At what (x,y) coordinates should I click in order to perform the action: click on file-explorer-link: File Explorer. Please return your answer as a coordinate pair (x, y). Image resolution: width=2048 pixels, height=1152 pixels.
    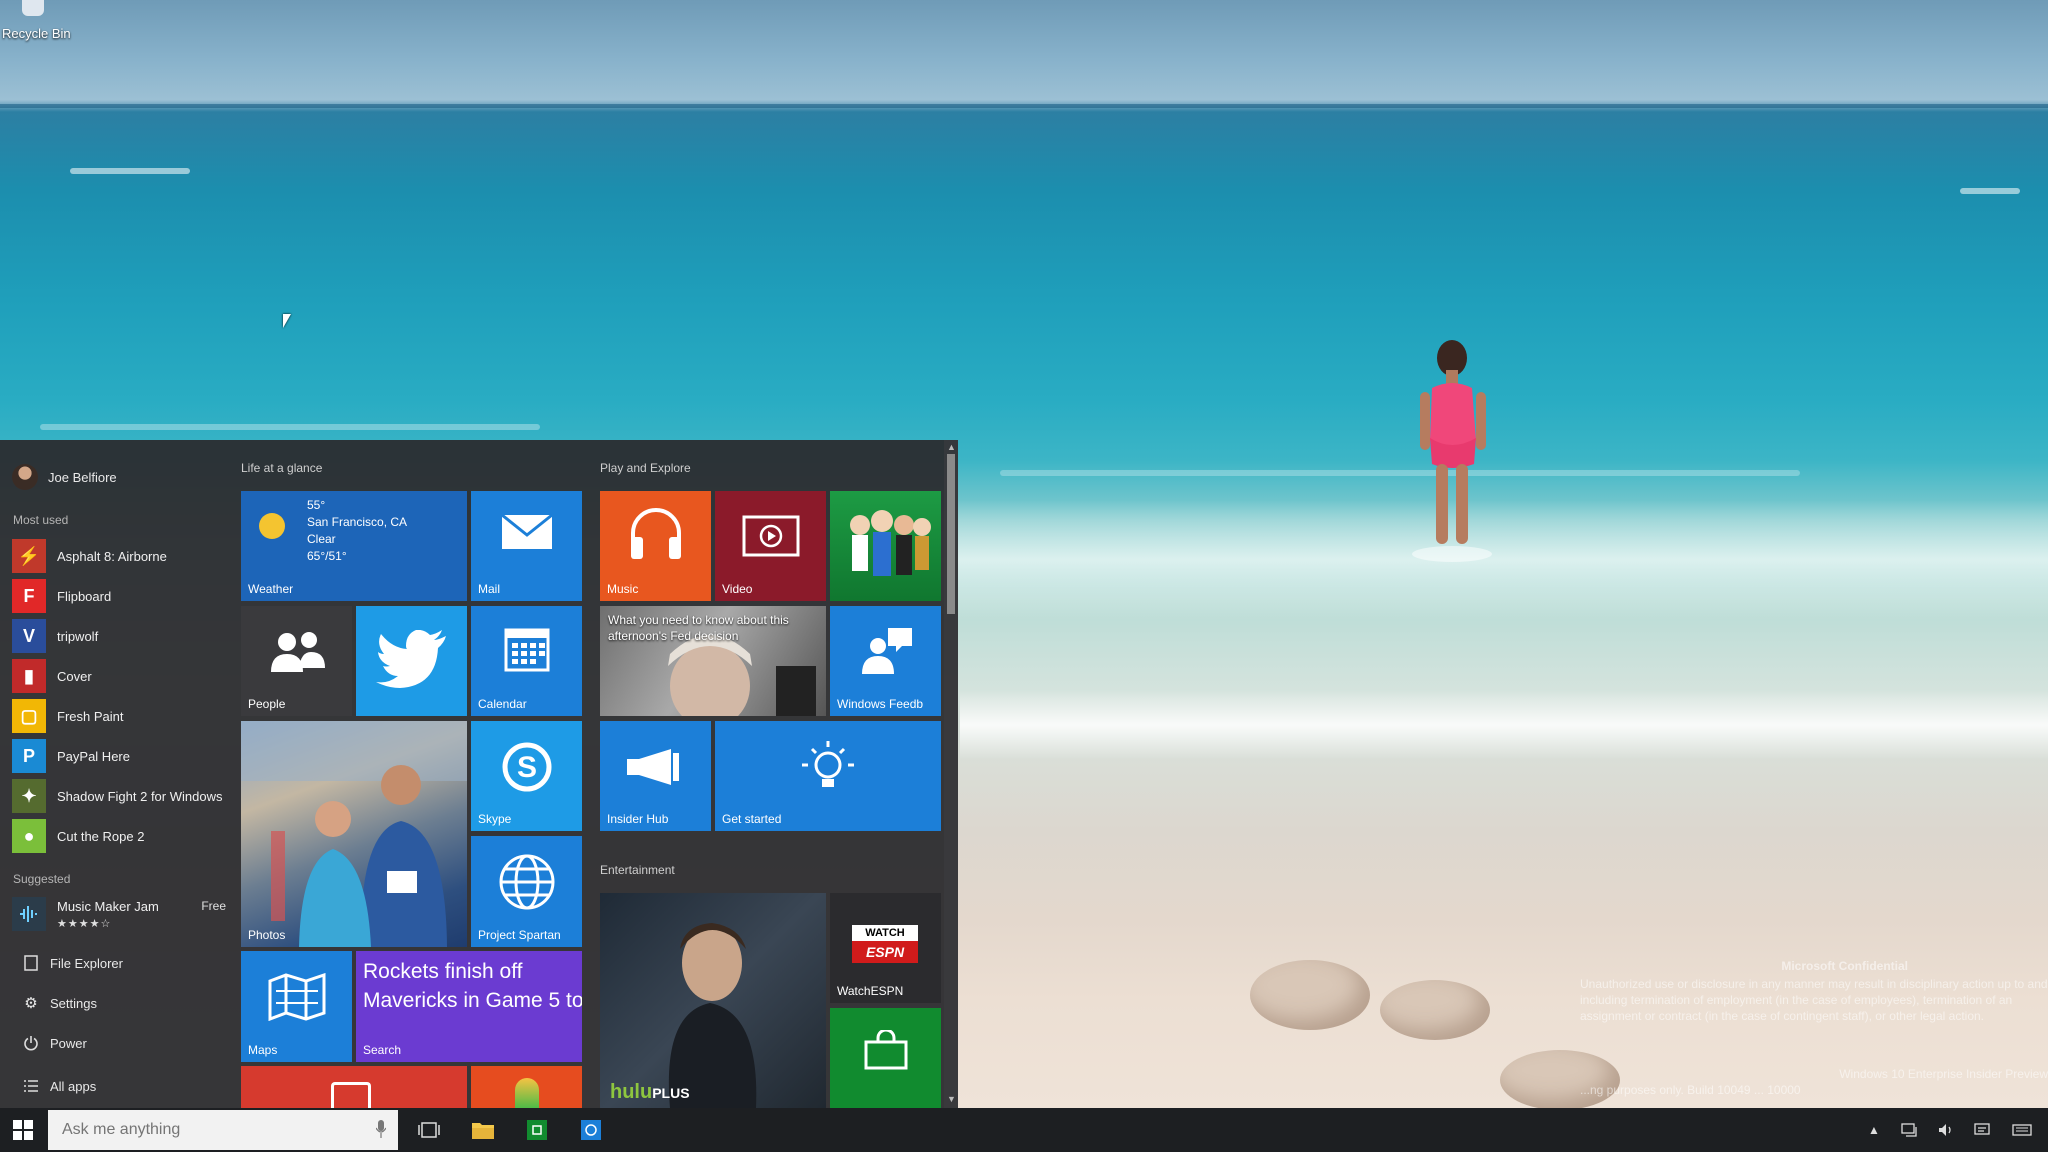
    Looking at the image, I should click on (71, 963).